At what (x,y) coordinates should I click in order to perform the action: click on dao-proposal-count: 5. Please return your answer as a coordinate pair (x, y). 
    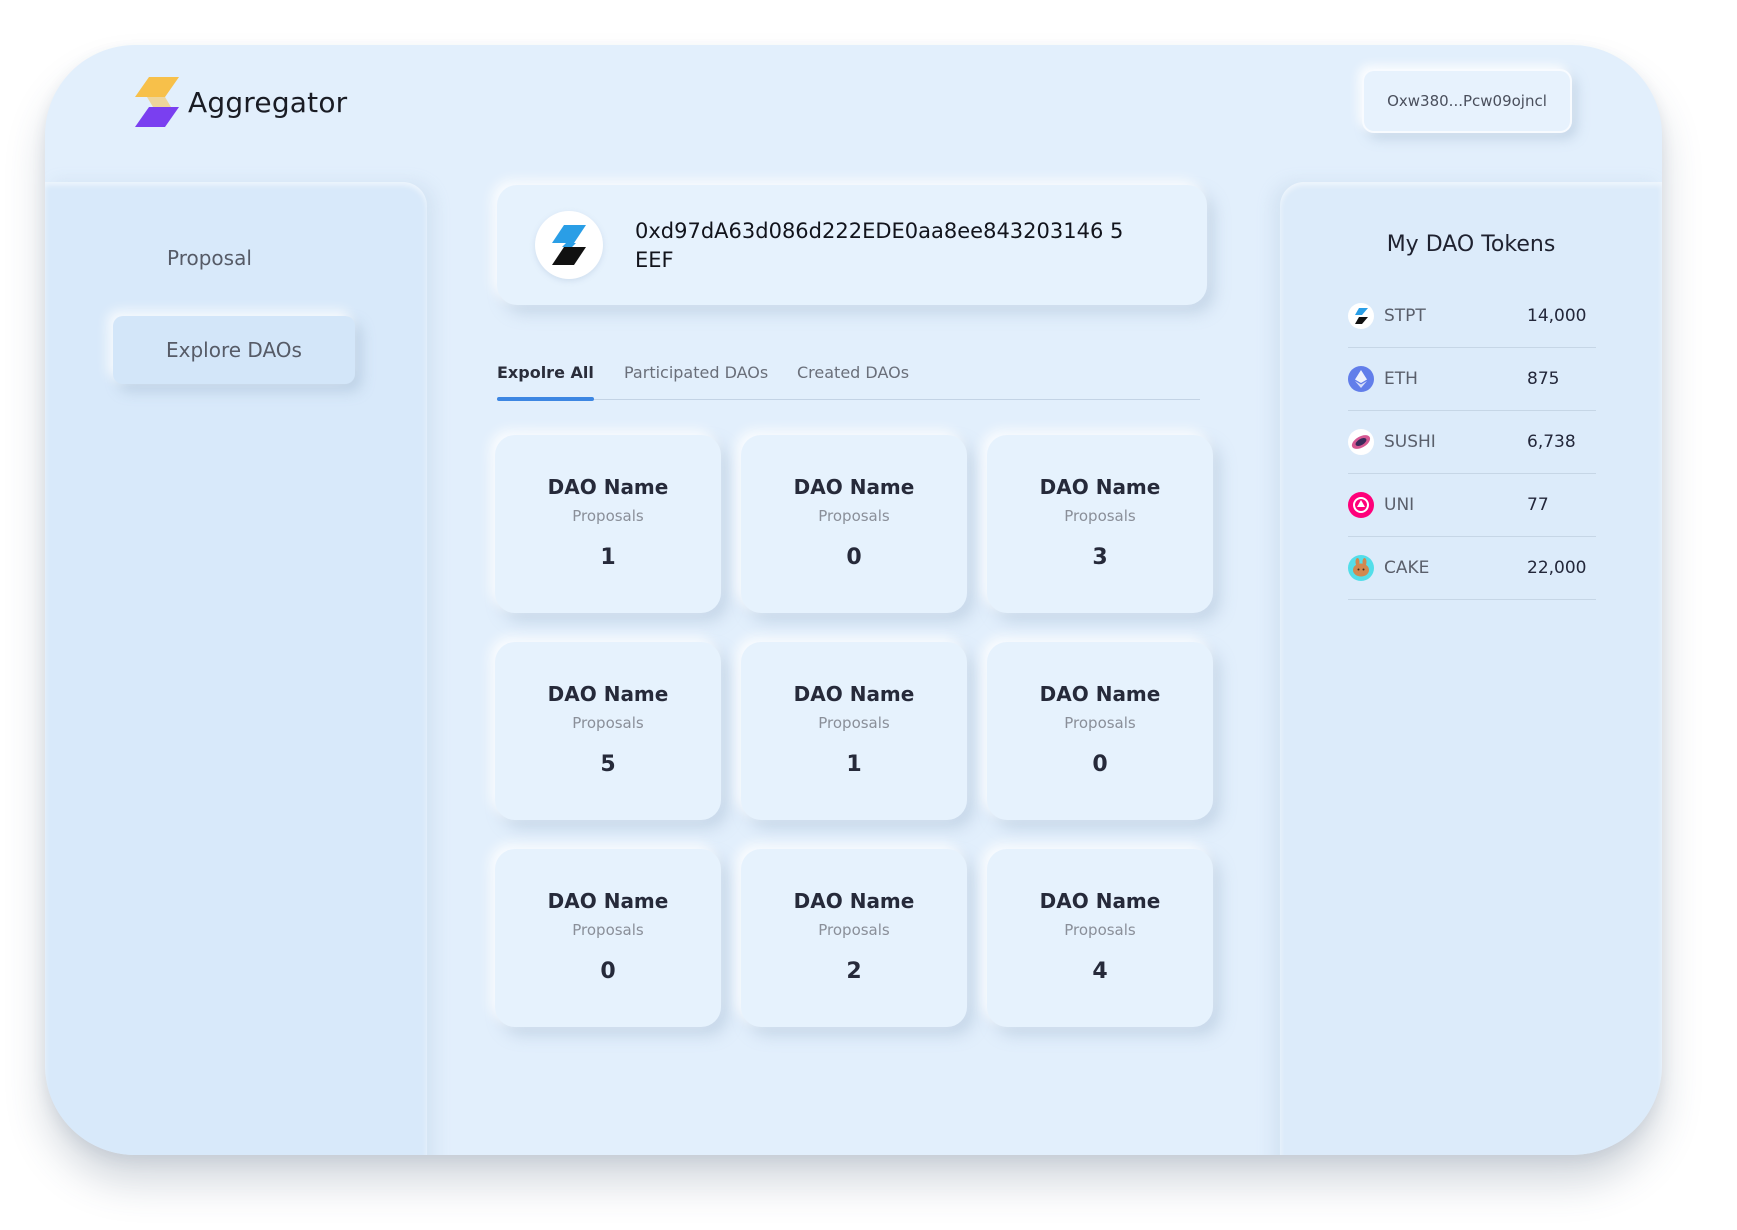
    Looking at the image, I should click on (608, 764).